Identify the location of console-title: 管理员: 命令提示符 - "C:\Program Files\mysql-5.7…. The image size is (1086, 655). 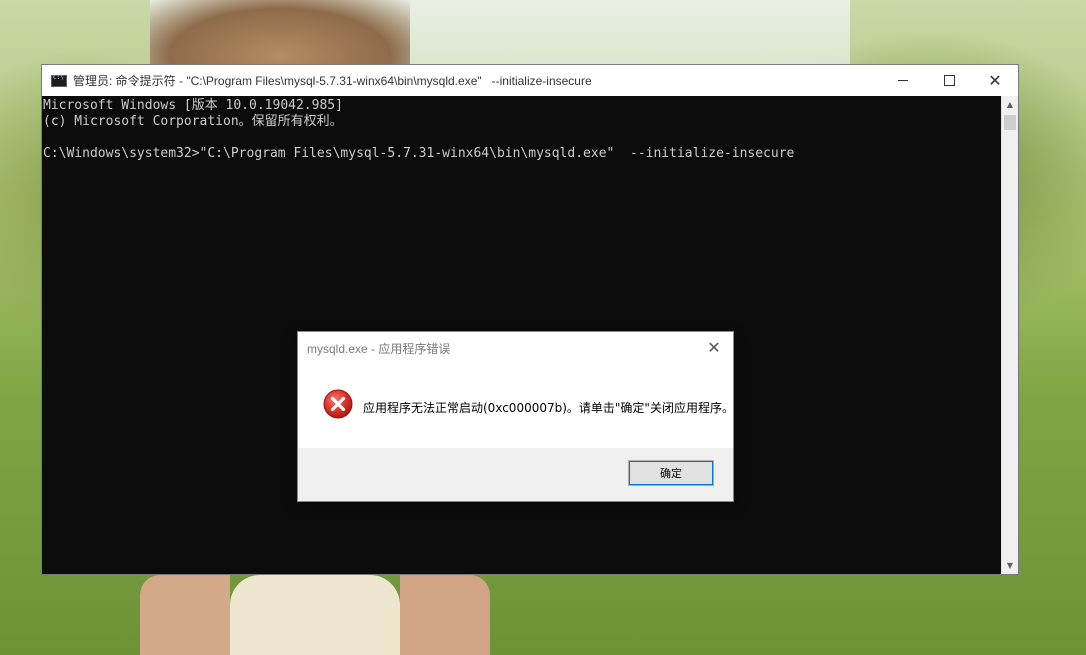
(332, 81).